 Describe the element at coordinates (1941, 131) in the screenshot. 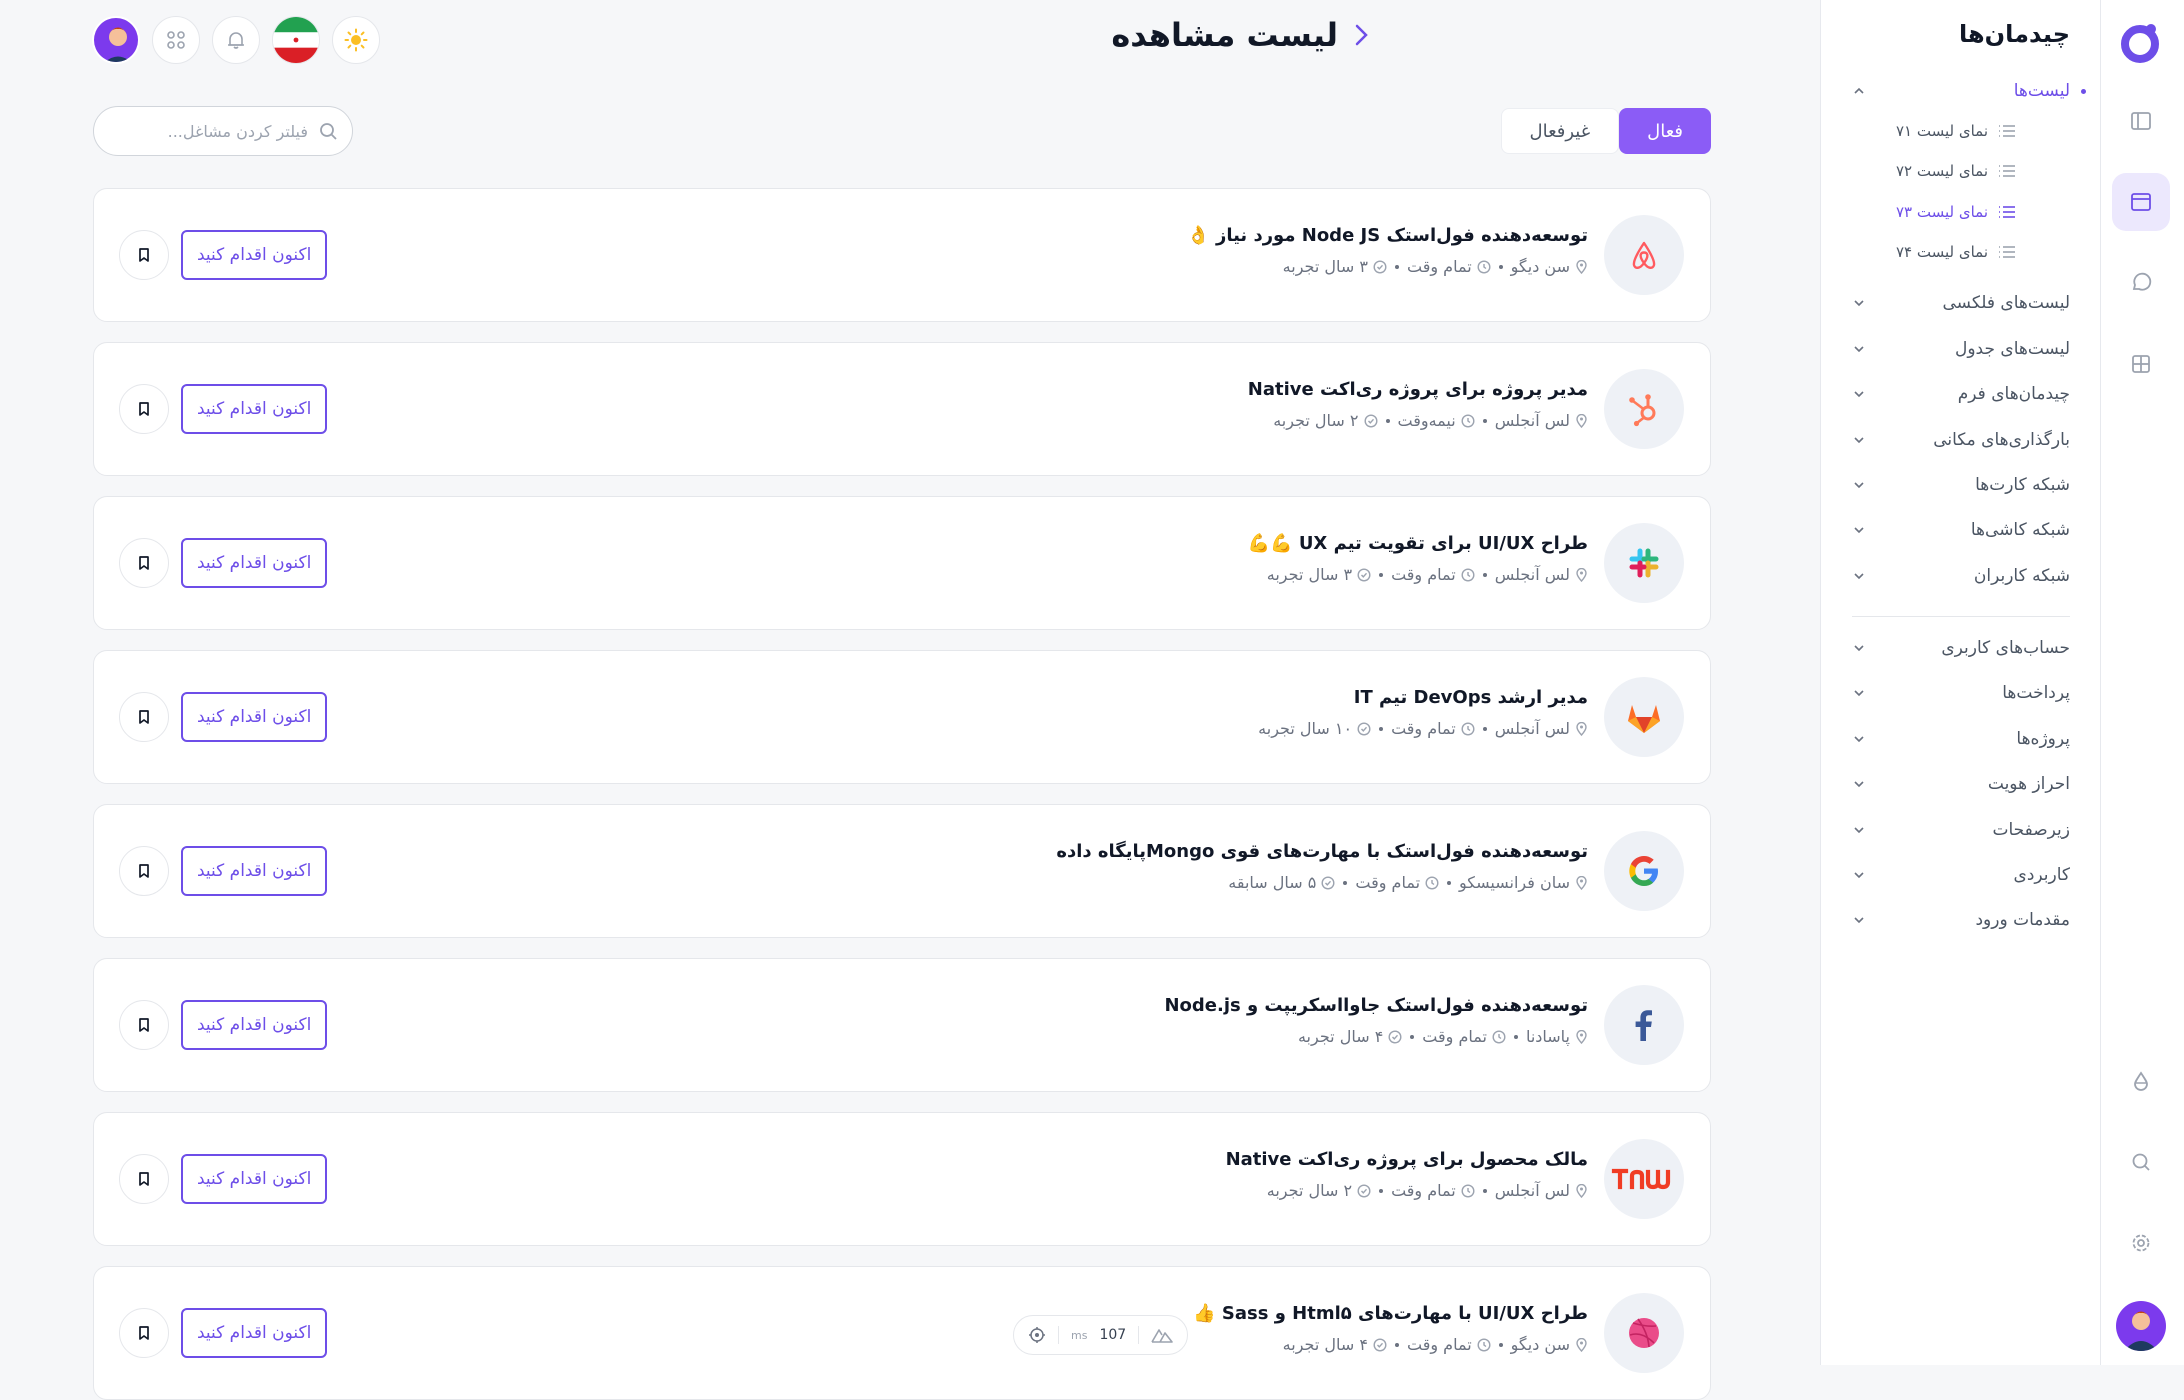

I see `sidebar-subitem-label: نمای لیست ۷۱` at that location.